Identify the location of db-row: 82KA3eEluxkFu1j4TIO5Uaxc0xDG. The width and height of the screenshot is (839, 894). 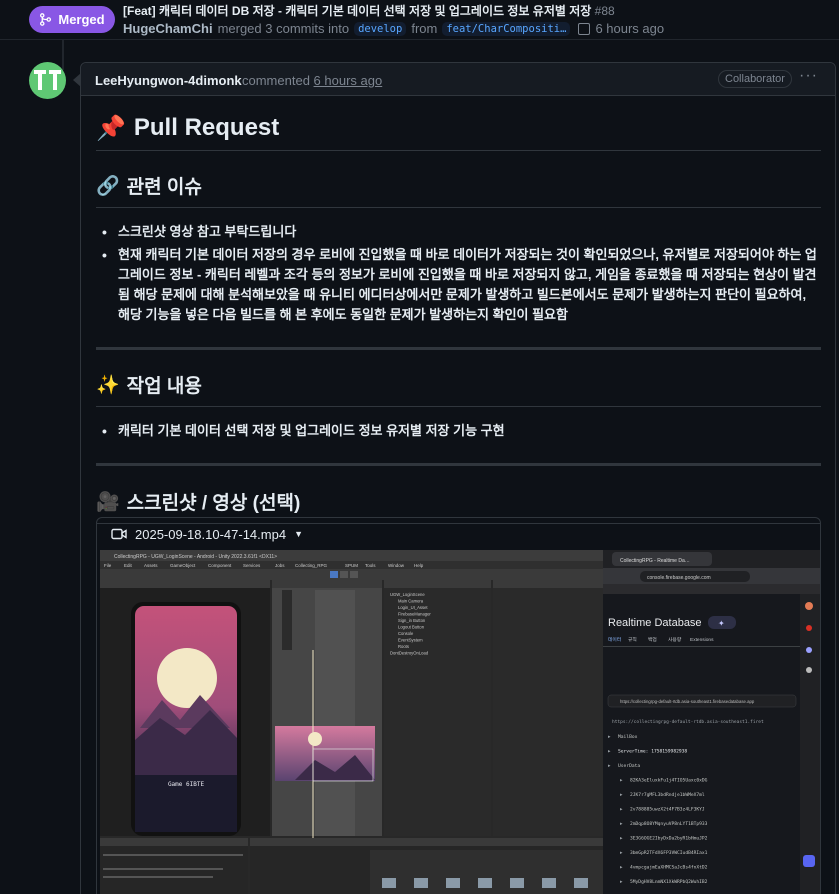
(669, 781).